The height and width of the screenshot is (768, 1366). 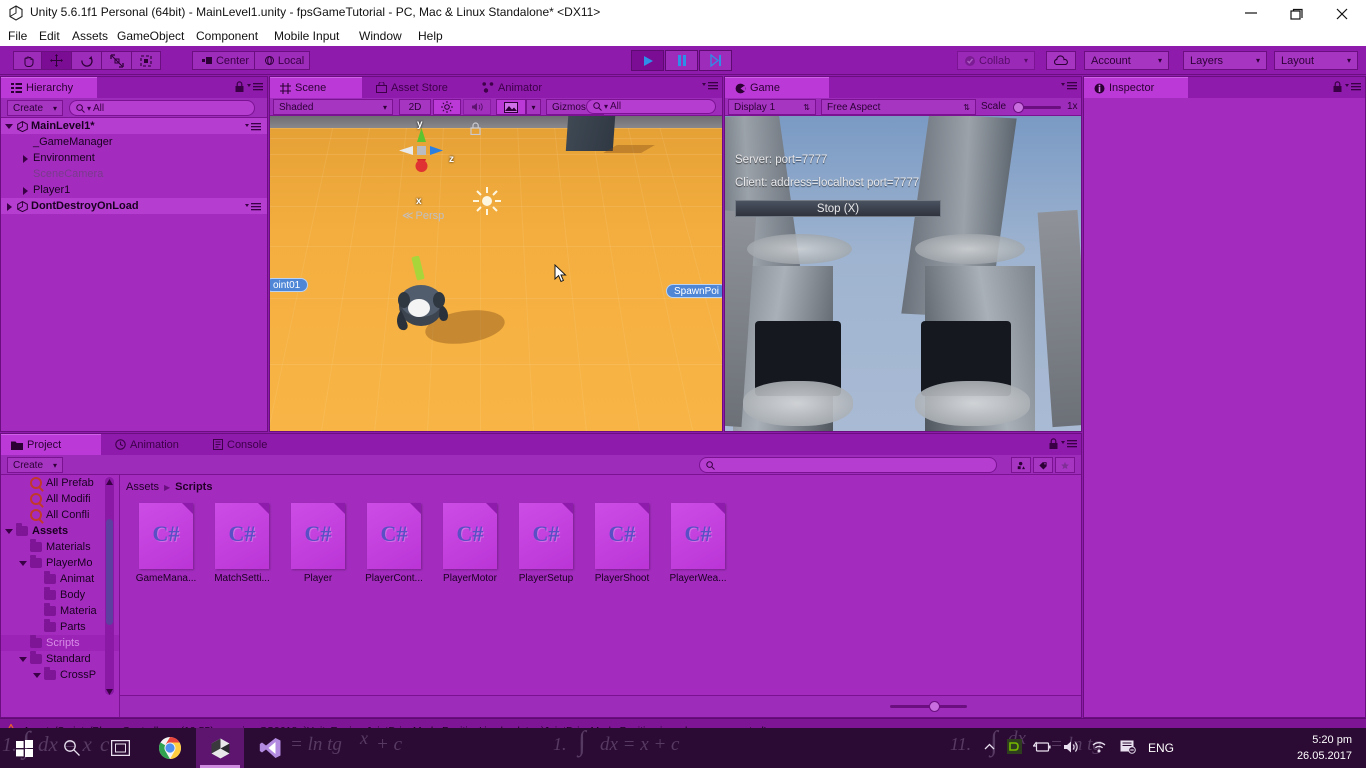 I want to click on search-icon, so click(x=72, y=748).